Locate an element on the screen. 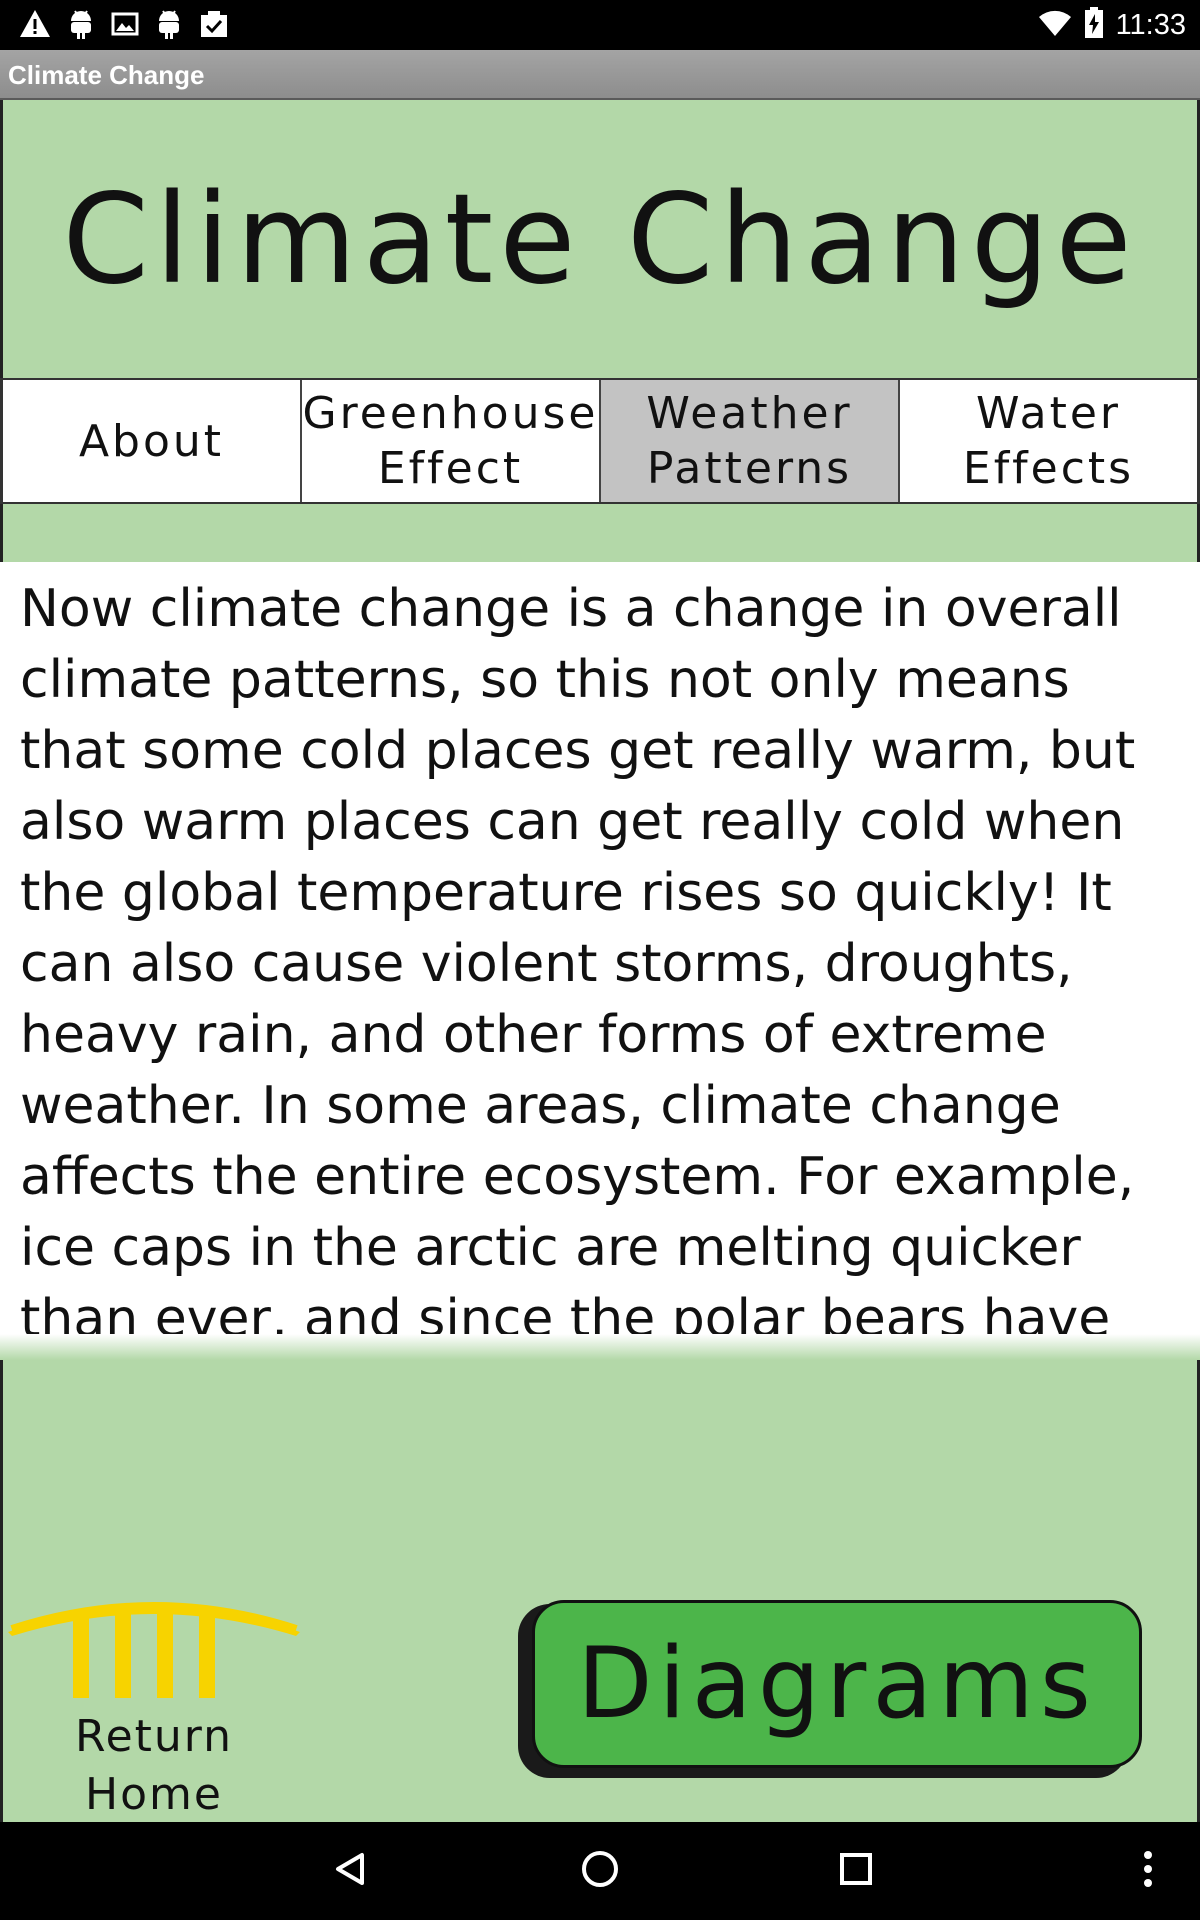 This screenshot has height=1920, width=1200. recents-button is located at coordinates (856, 1871).